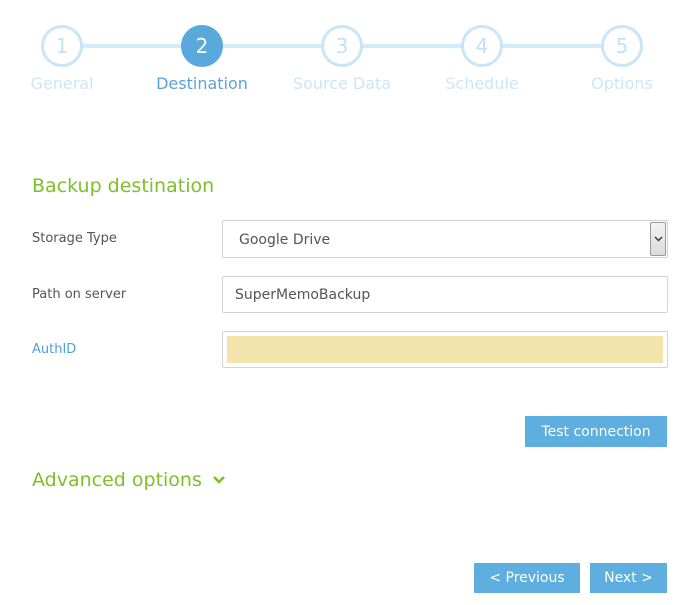 The width and height of the screenshot is (686, 605). I want to click on step-schedule: 4 Schedule, so click(482, 59).